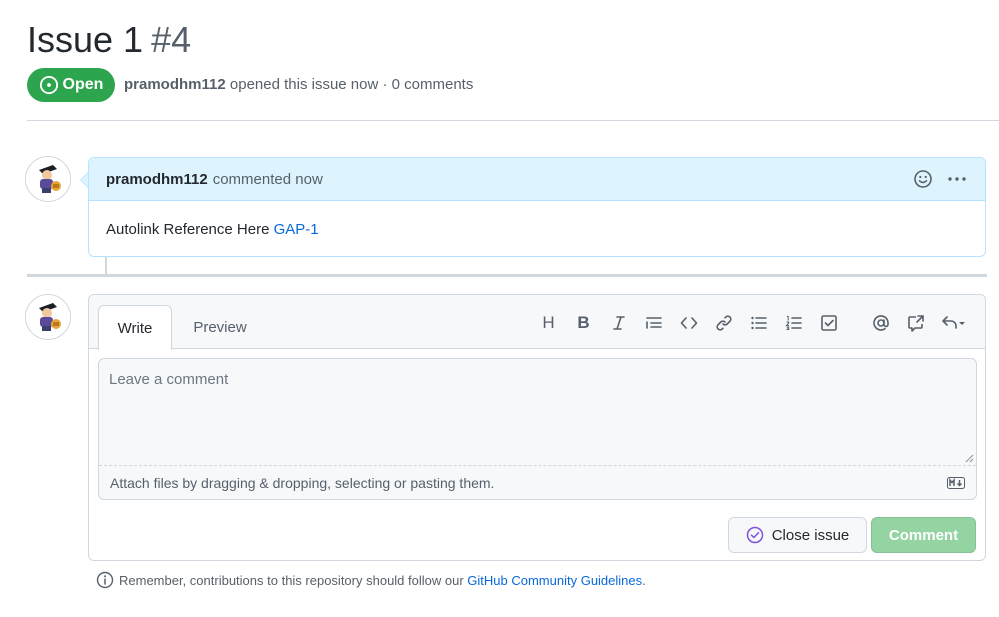  Describe the element at coordinates (923, 181) in the screenshot. I see `smiley-icon` at that location.